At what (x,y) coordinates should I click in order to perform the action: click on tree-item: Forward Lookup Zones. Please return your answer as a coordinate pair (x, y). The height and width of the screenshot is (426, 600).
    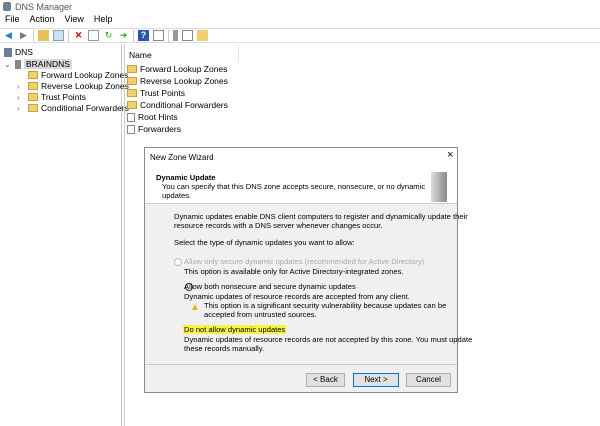
    Looking at the image, I should click on (72, 75).